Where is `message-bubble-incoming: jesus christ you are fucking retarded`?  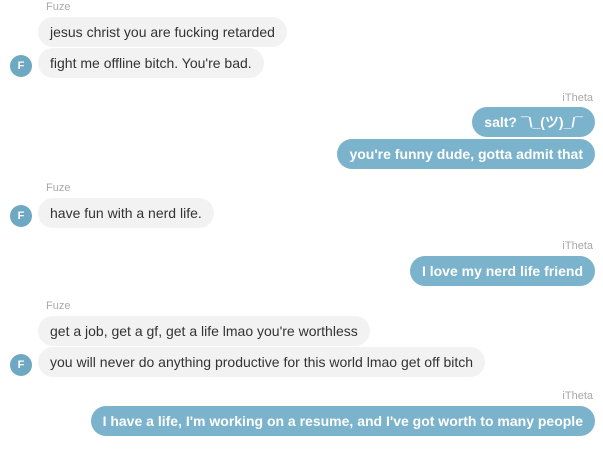 message-bubble-incoming: jesus christ you are fucking retarded is located at coordinates (162, 32).